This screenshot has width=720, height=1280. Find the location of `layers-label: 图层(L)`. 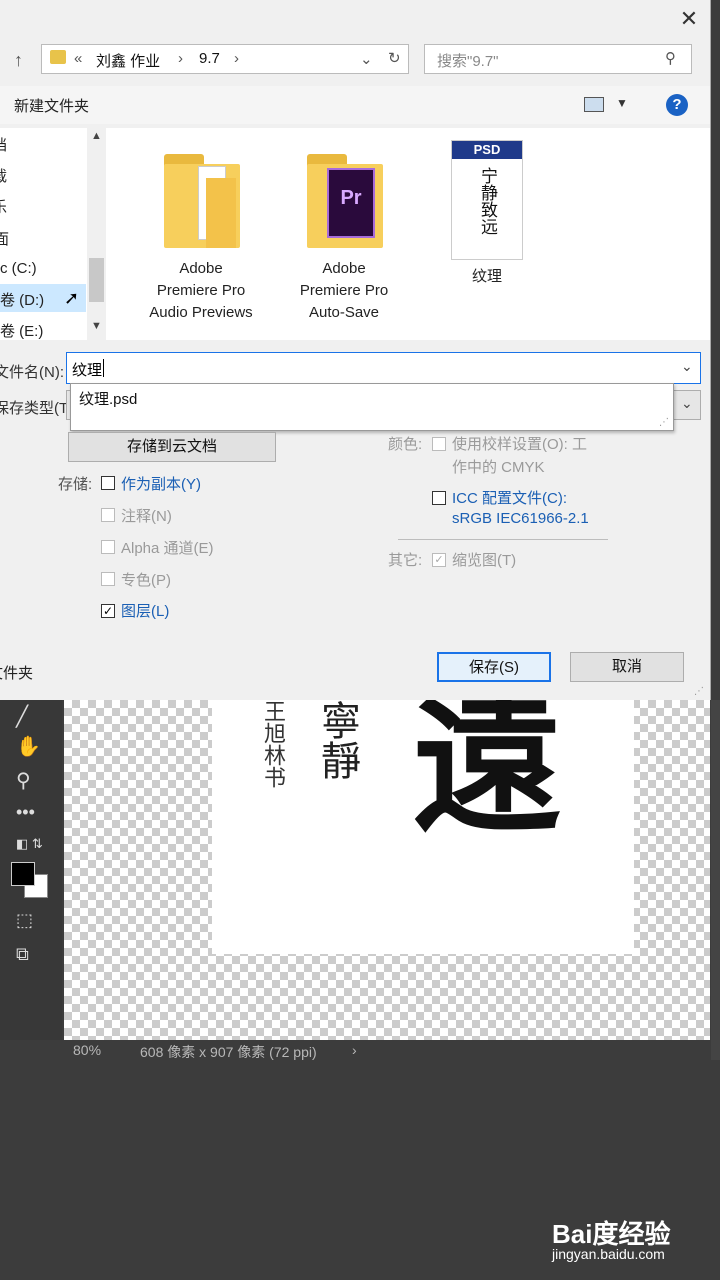

layers-label: 图层(L) is located at coordinates (145, 610).